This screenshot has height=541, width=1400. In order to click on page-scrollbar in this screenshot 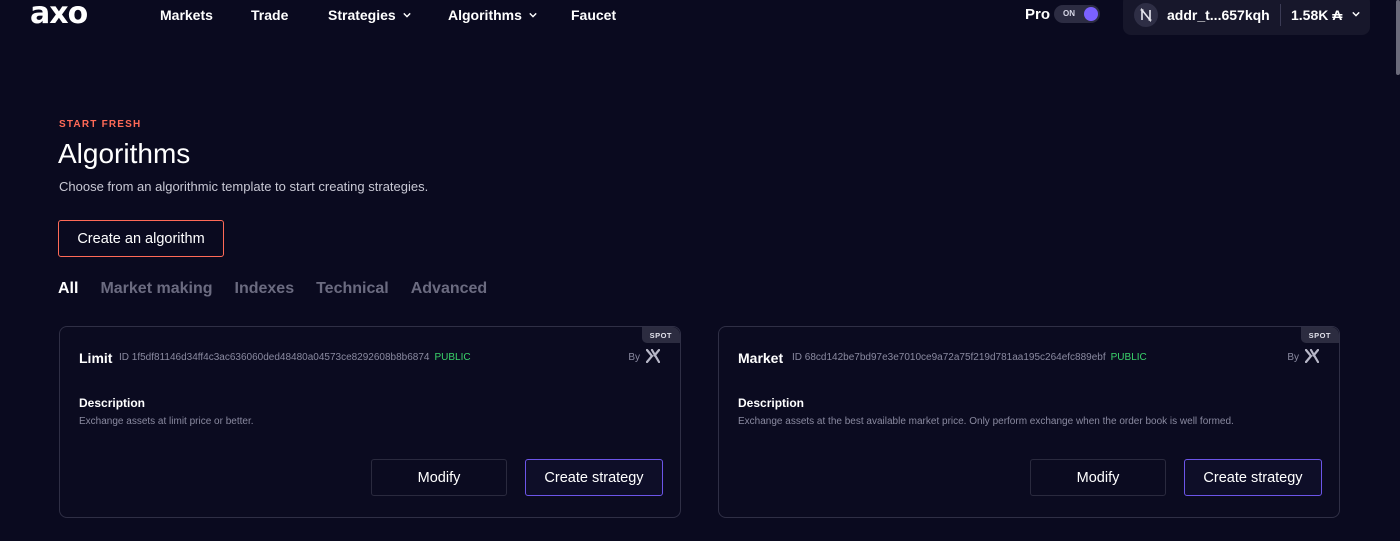, I will do `click(1398, 37)`.